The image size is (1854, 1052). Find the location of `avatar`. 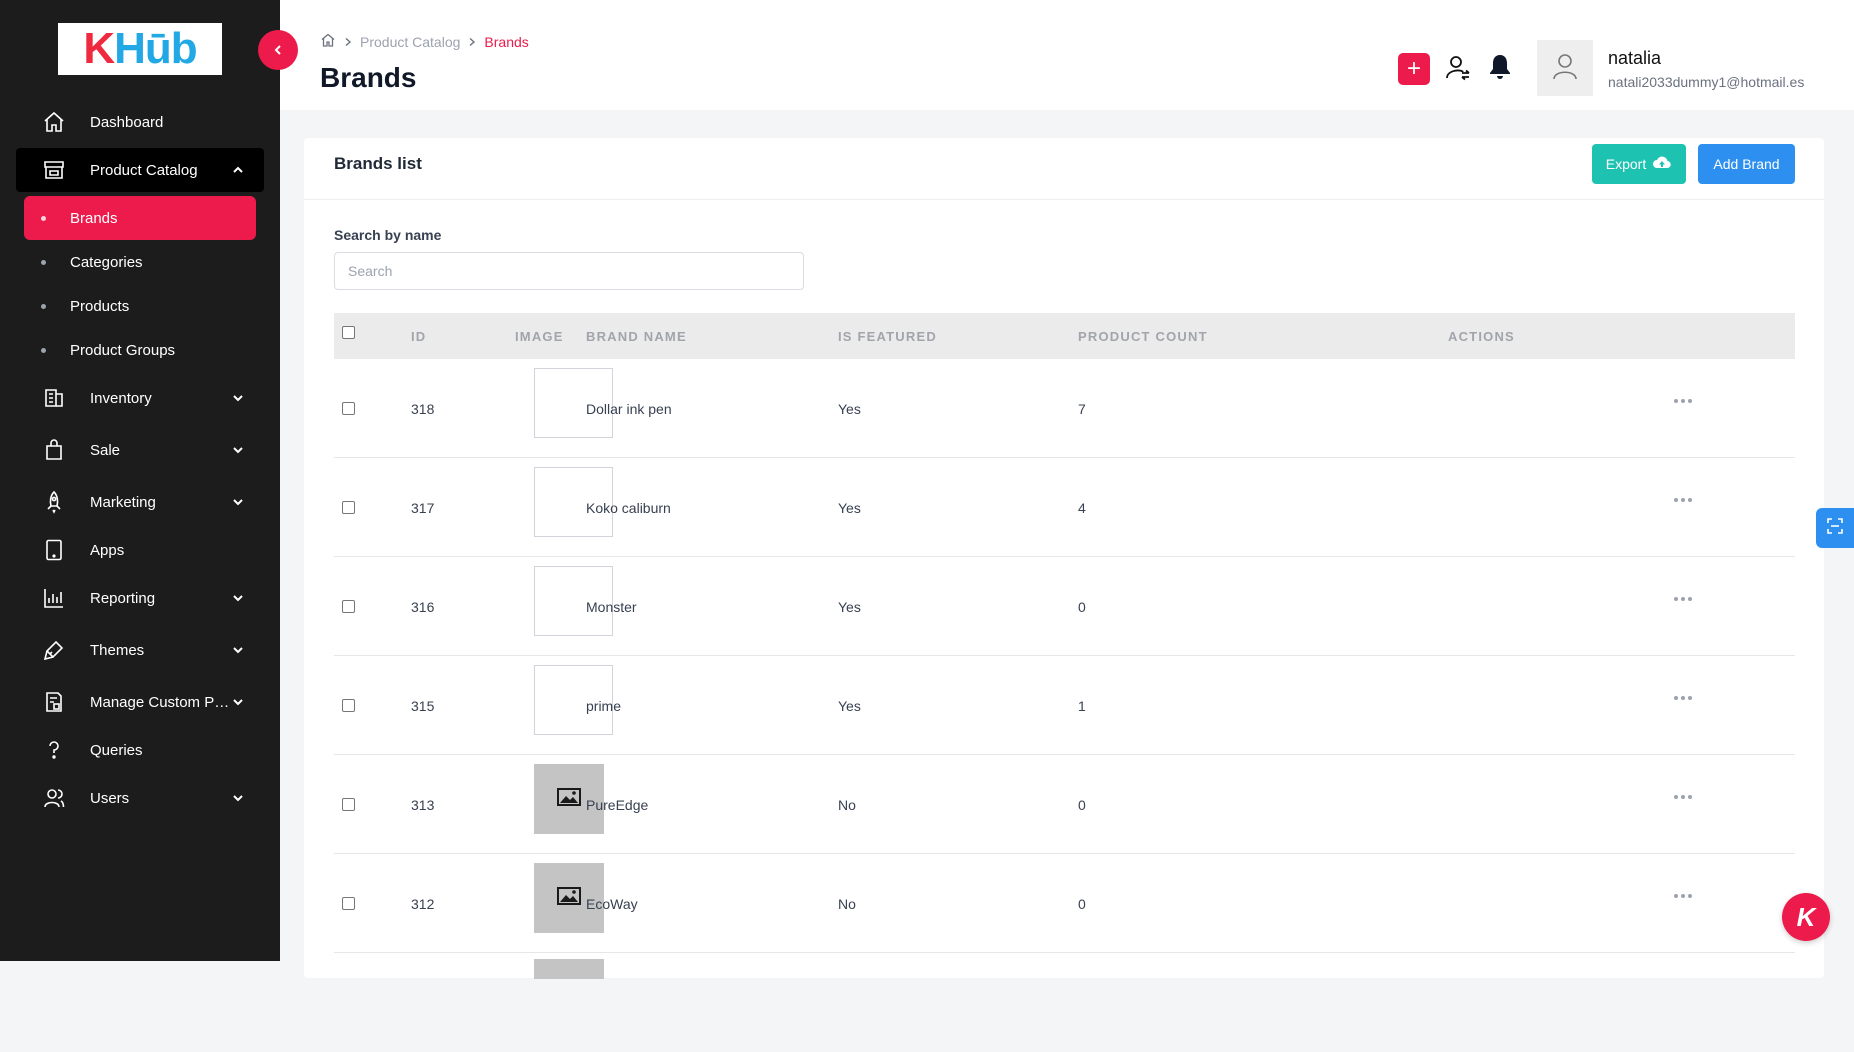

avatar is located at coordinates (1565, 68).